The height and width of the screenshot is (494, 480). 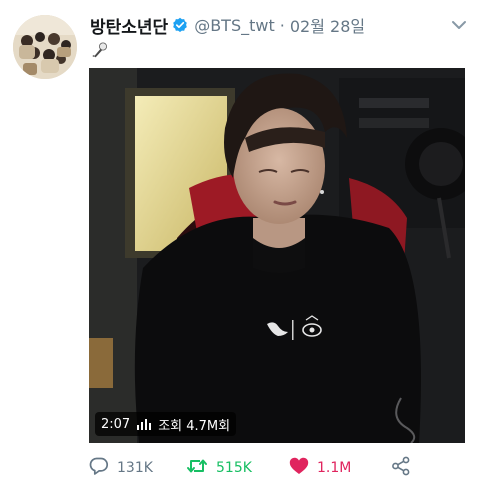 I want to click on reply-button: 131K, so click(x=121, y=468).